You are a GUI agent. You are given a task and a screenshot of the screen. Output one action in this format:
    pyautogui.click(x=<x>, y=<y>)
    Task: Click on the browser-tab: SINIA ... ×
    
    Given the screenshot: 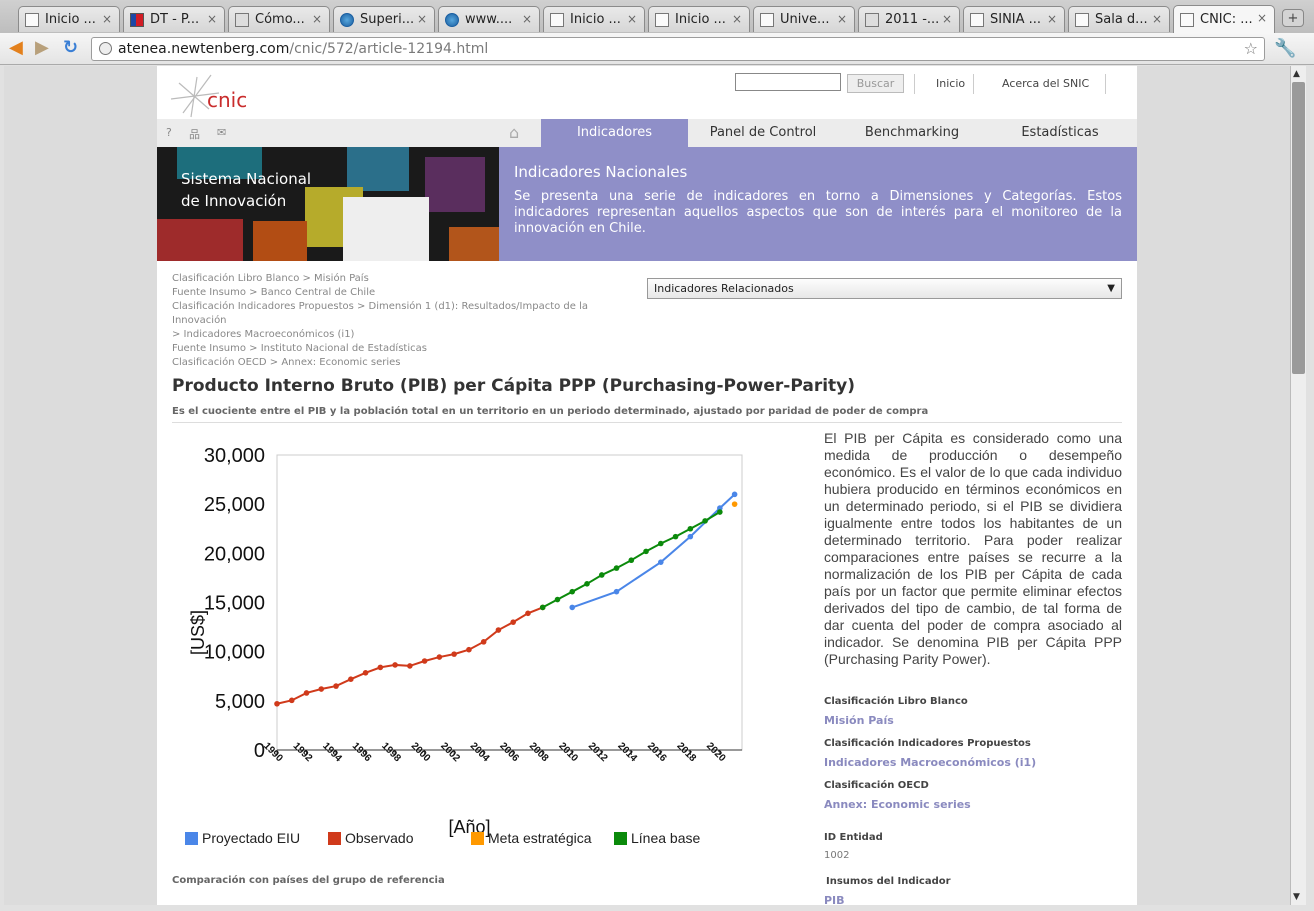 What is the action you would take?
    pyautogui.click(x=1014, y=19)
    